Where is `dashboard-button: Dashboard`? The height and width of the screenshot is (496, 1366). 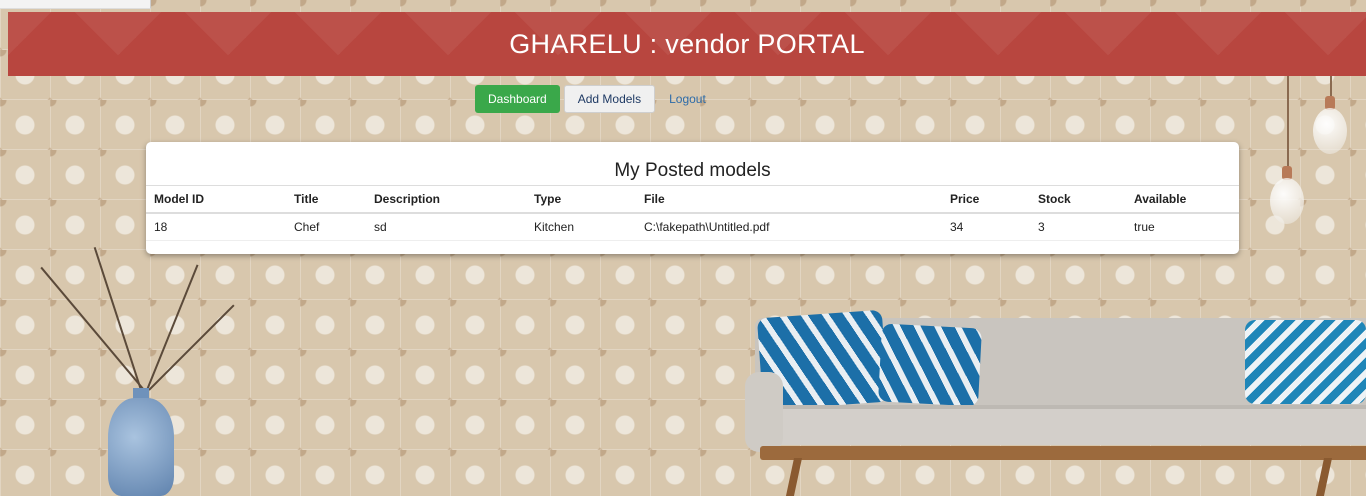 dashboard-button: Dashboard is located at coordinates (517, 99).